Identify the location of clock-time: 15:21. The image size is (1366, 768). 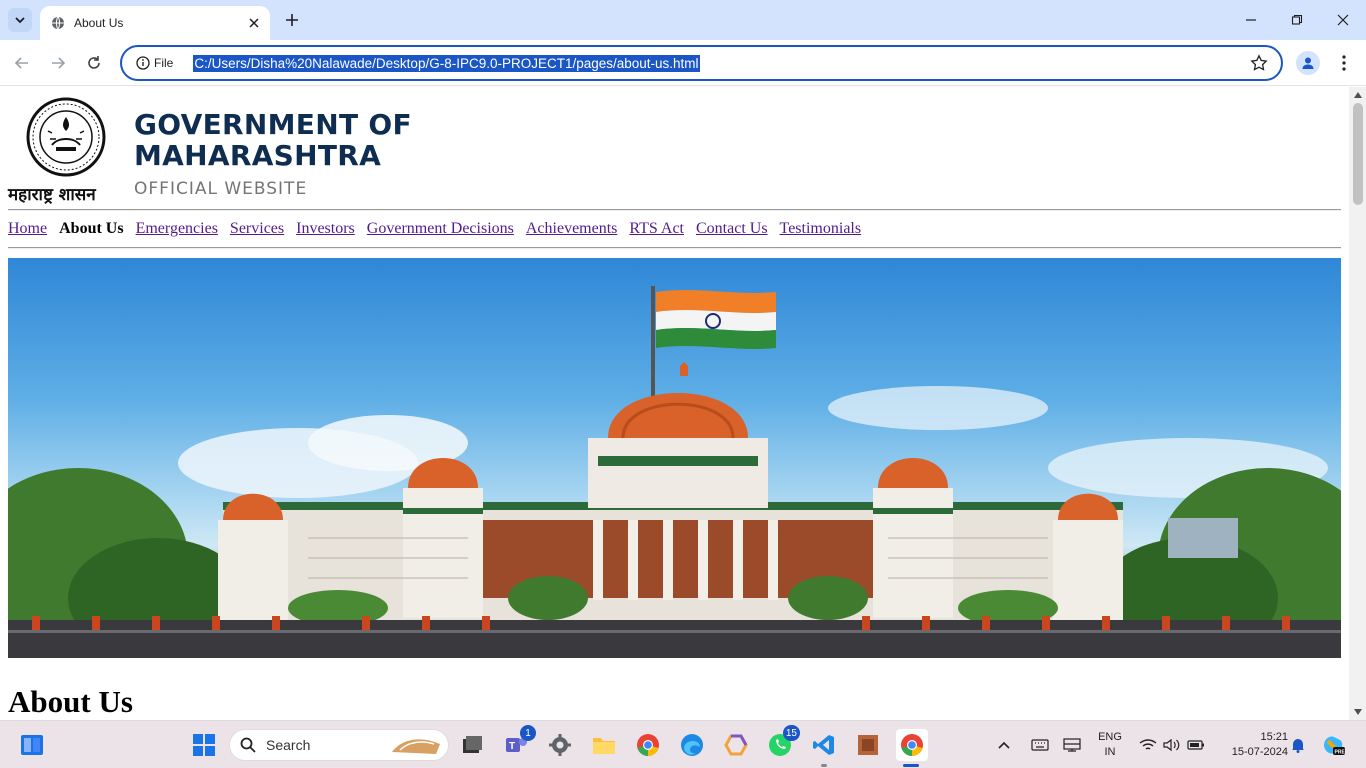
(1274, 737).